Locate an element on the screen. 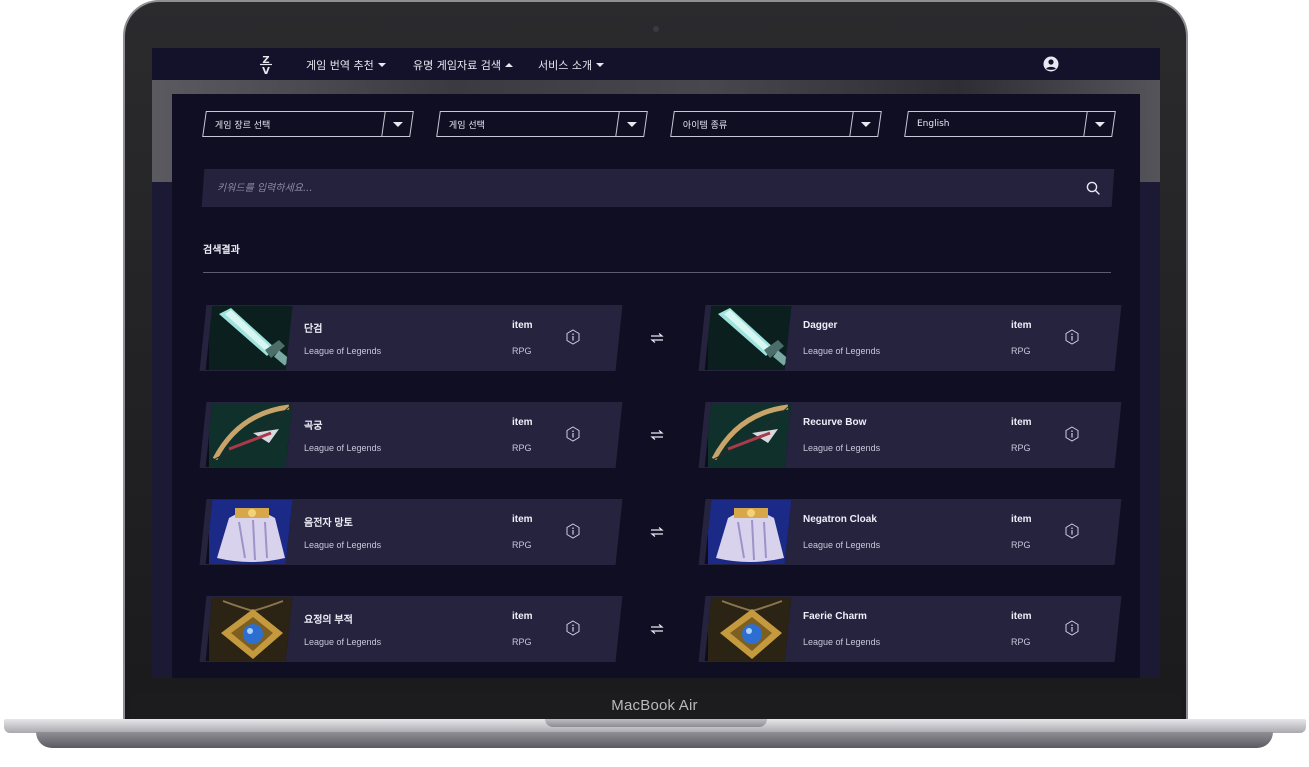  laptop-hinge-notch is located at coordinates (656, 723).